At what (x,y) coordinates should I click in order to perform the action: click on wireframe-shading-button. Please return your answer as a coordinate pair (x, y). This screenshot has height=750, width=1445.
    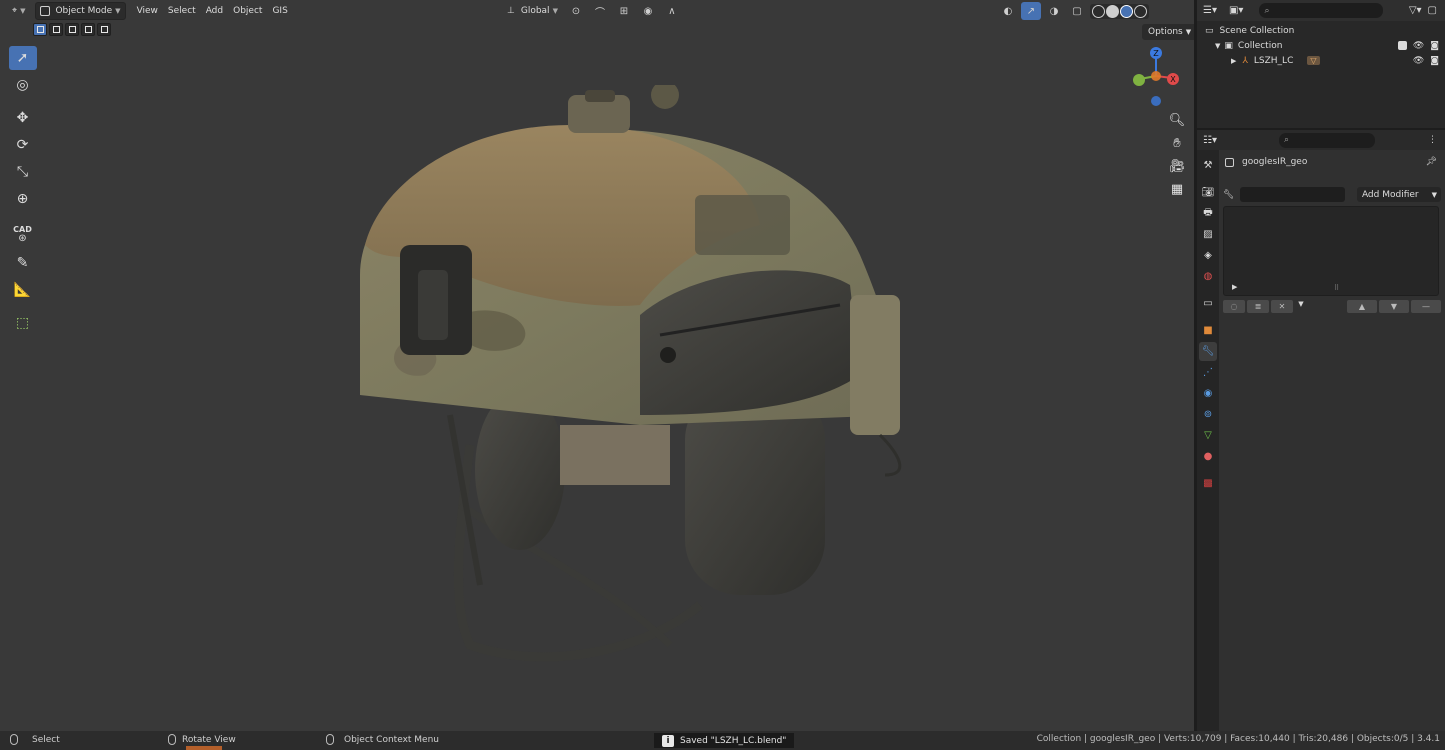
    Looking at the image, I should click on (1098, 11).